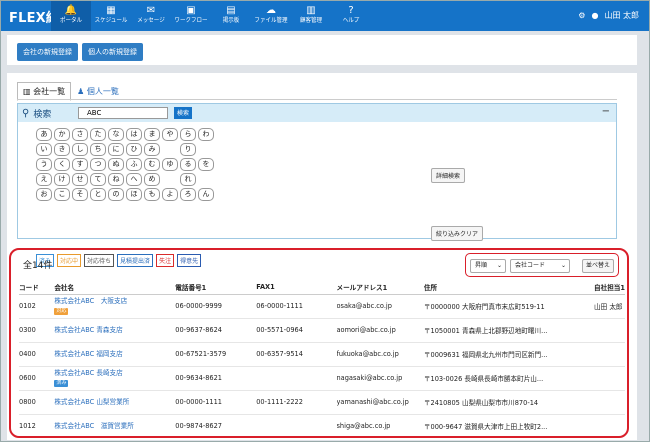 The width and height of the screenshot is (650, 442). Describe the element at coordinates (116, 179) in the screenshot. I see `kana-button: ね` at that location.